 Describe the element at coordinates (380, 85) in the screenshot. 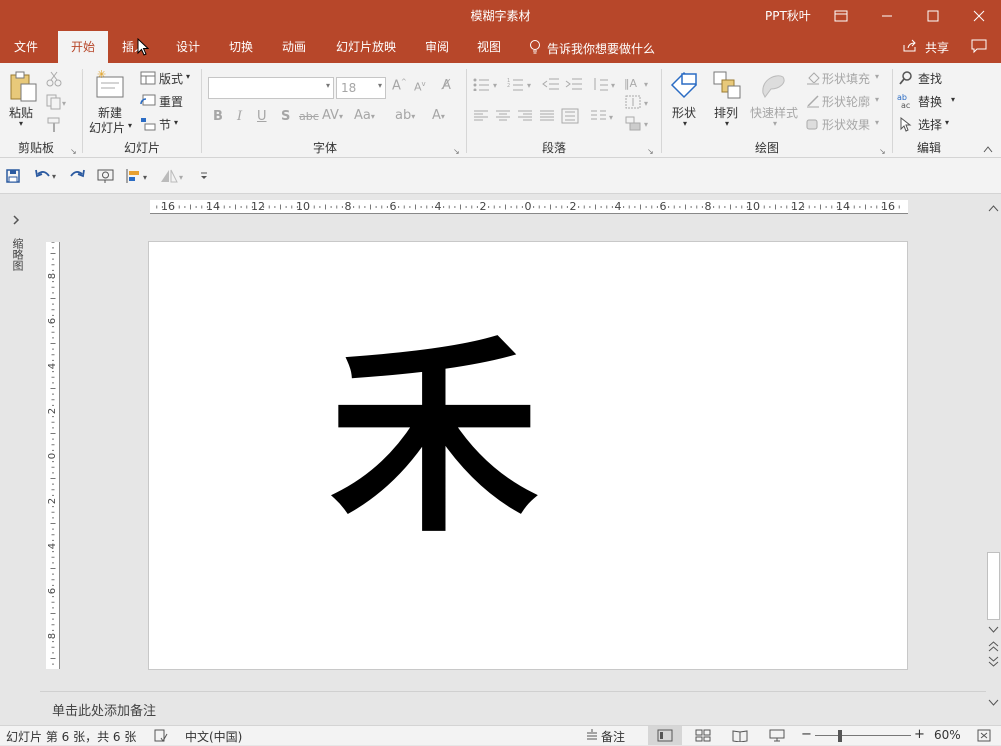

I see `font-size-dropdown-icon: ▾` at that location.